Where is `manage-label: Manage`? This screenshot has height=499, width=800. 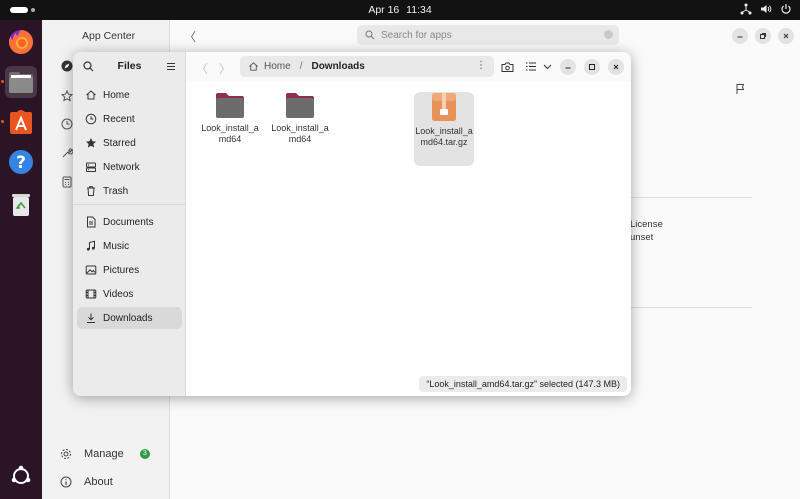
manage-label: Manage is located at coordinates (104, 454).